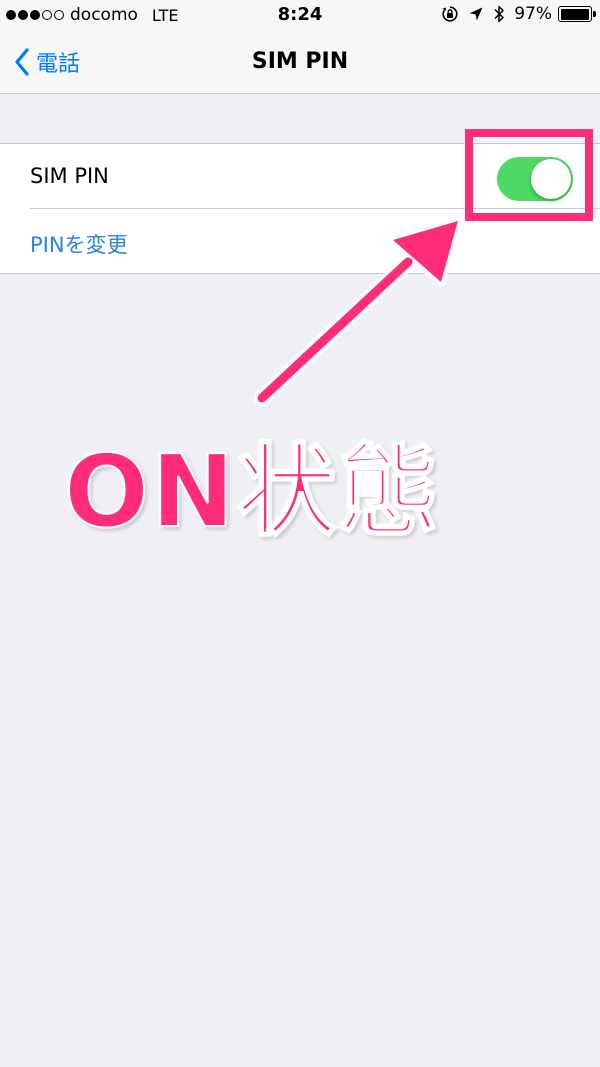 Image resolution: width=600 pixels, height=1067 pixels. What do you see at coordinates (252, 491) in the screenshot?
I see `annotation-label: ON状態` at bounding box center [252, 491].